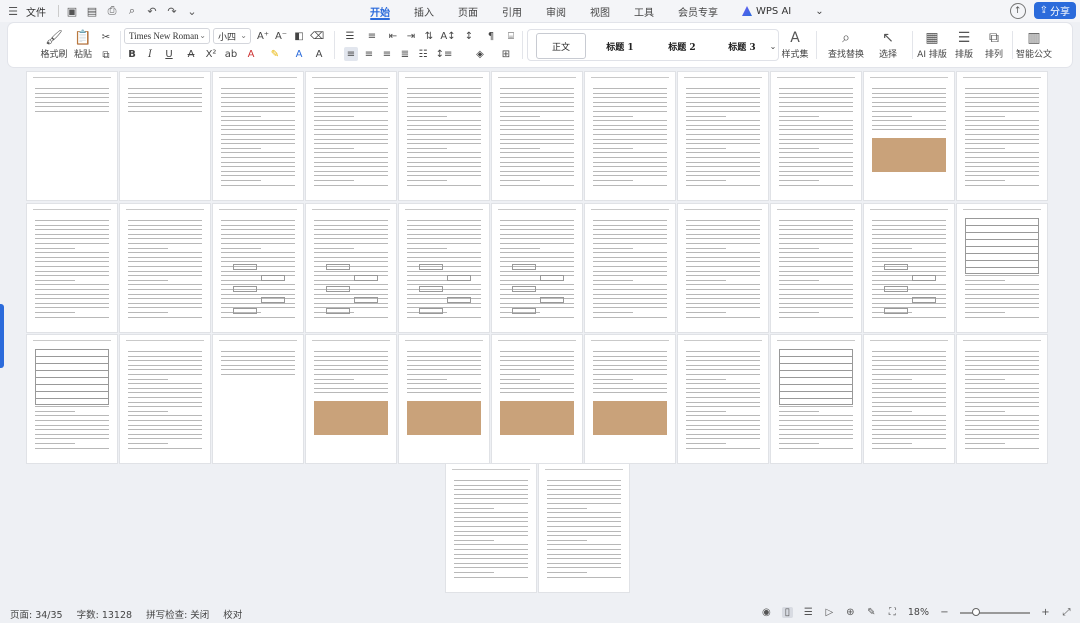 This screenshot has width=1080, height=623. I want to click on outline-view-icon: ☰, so click(808, 612).